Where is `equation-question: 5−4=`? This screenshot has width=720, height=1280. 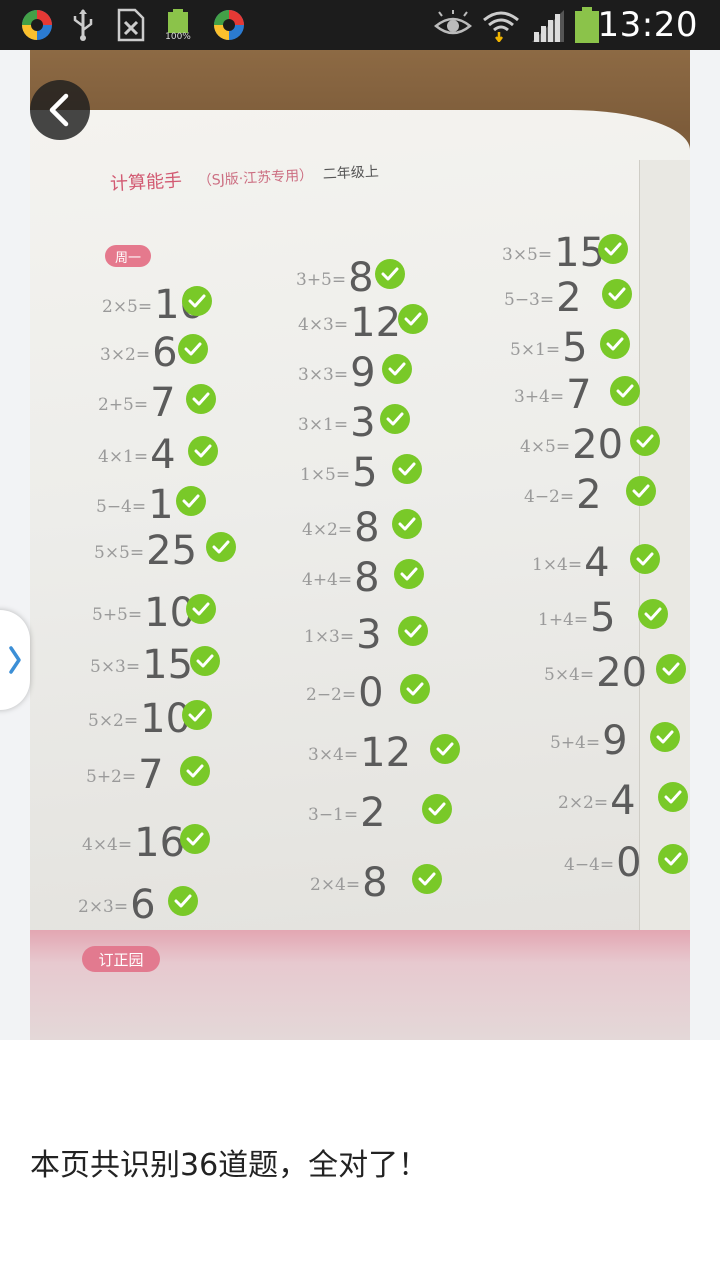
equation-question: 5−4= is located at coordinates (121, 507).